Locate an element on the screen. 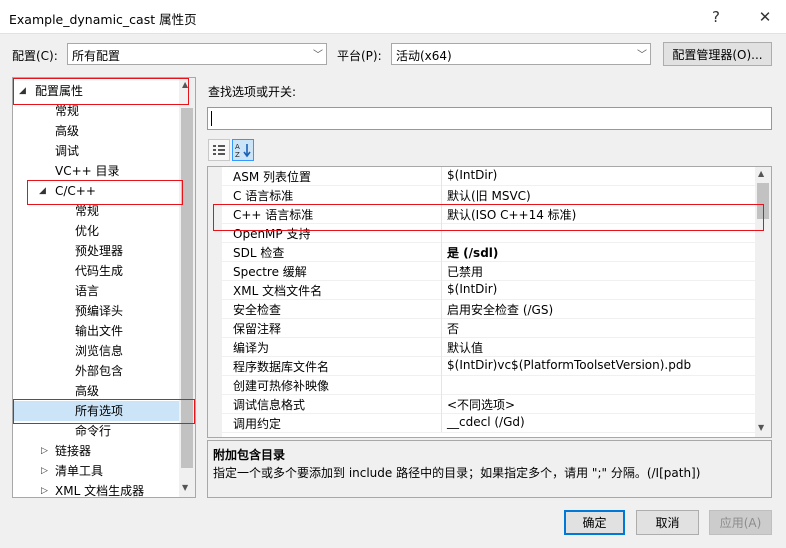 Image resolution: width=786 pixels, height=548 pixels. tree-item: 外部包含 is located at coordinates (97, 371).